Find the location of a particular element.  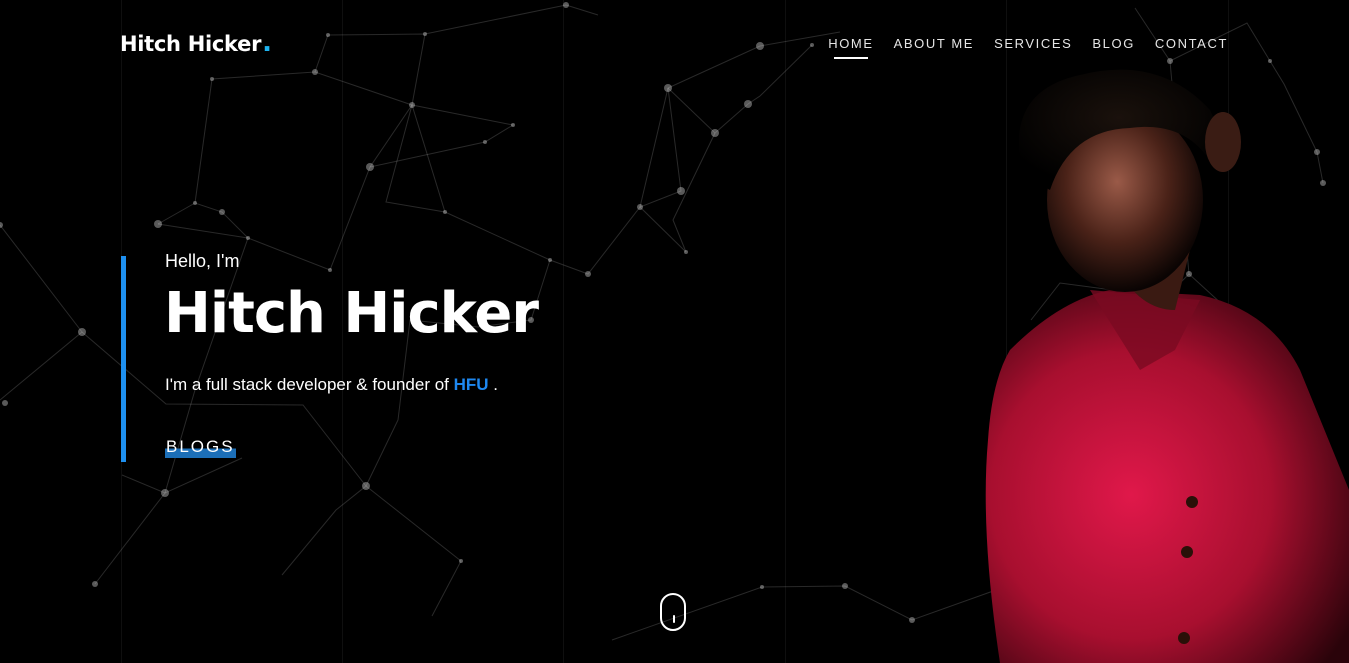

site-logo: Hitch Hicker. is located at coordinates (196, 43).